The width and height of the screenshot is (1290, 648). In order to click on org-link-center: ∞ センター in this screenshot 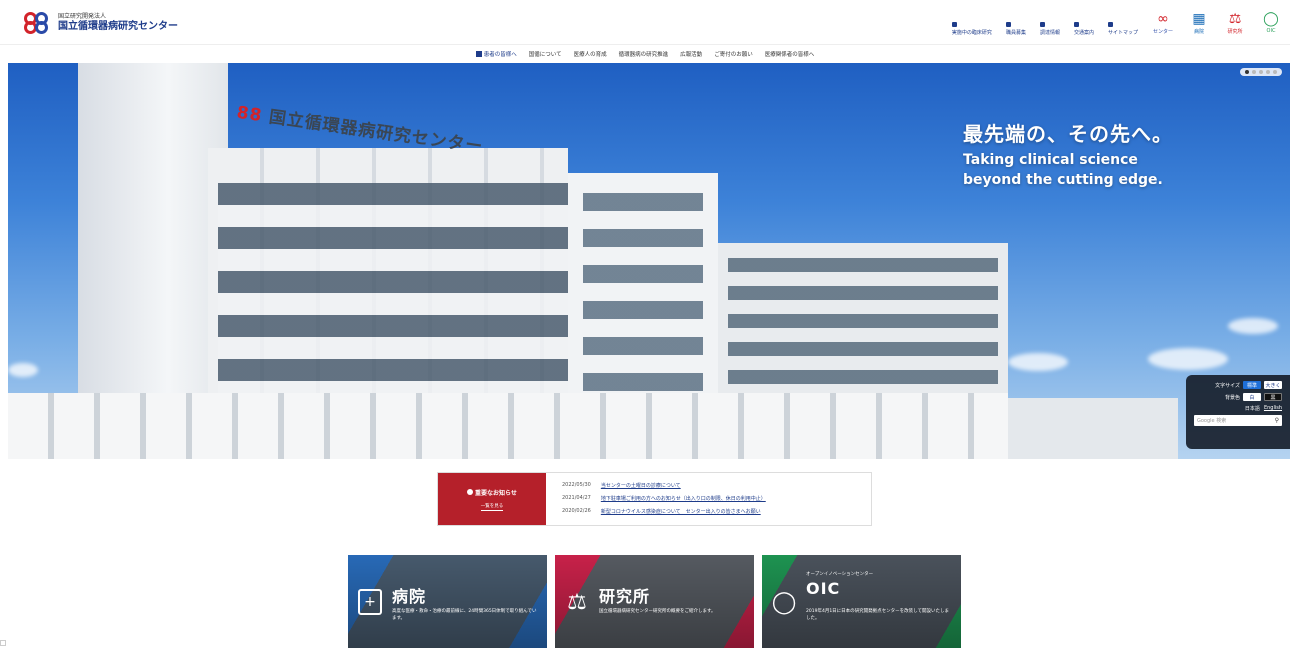, I will do `click(1163, 22)`.